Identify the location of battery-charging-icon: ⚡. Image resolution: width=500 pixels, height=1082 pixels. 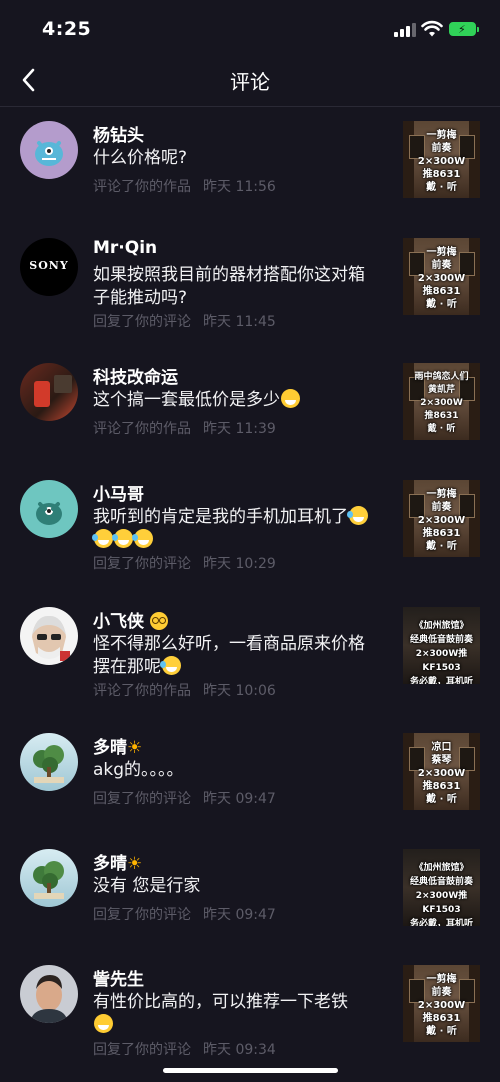
(464, 29).